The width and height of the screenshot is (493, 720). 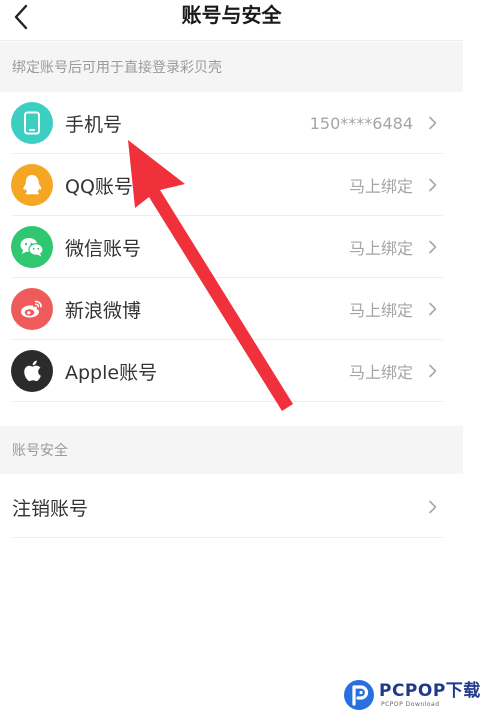 What do you see at coordinates (359, 695) in the screenshot?
I see `pcpop-logo-icon` at bounding box center [359, 695].